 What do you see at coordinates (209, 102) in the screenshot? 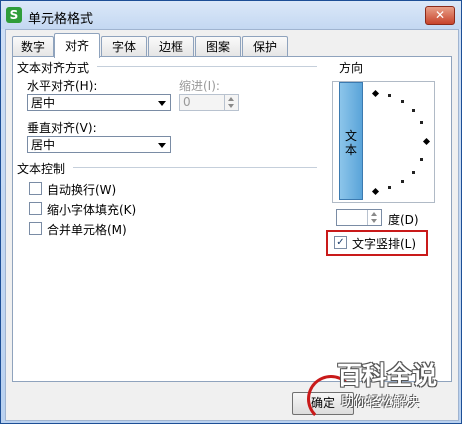
I see `indent-spinner: 0` at bounding box center [209, 102].